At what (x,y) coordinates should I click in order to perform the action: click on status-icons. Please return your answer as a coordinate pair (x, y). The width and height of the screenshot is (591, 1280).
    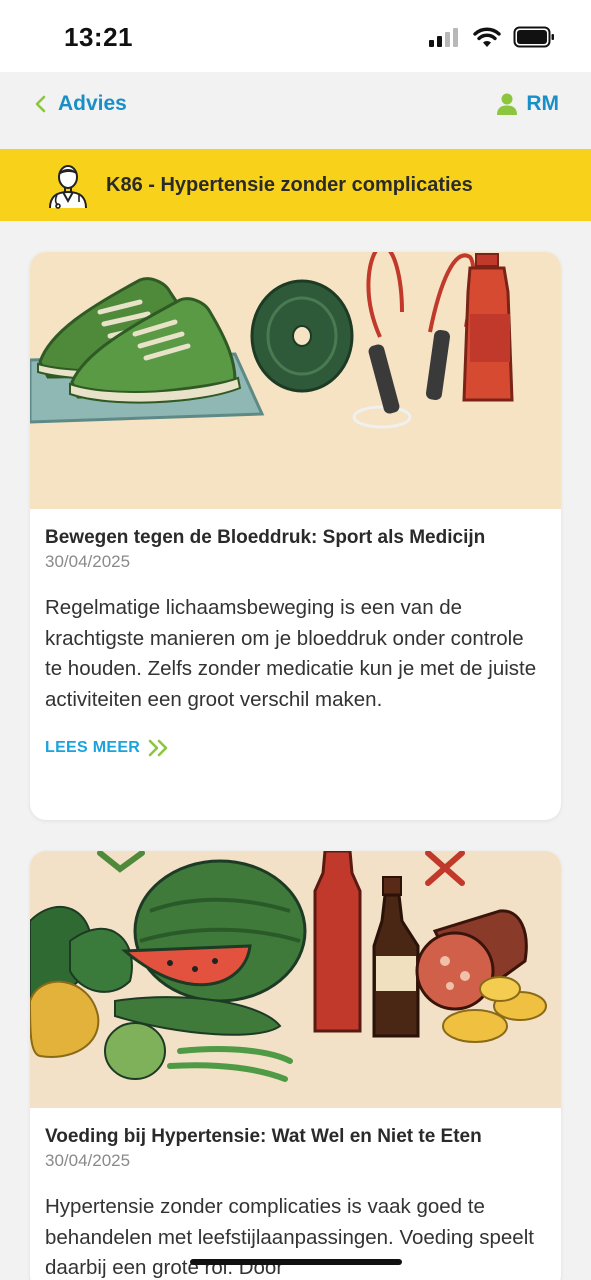
    Looking at the image, I should click on (492, 37).